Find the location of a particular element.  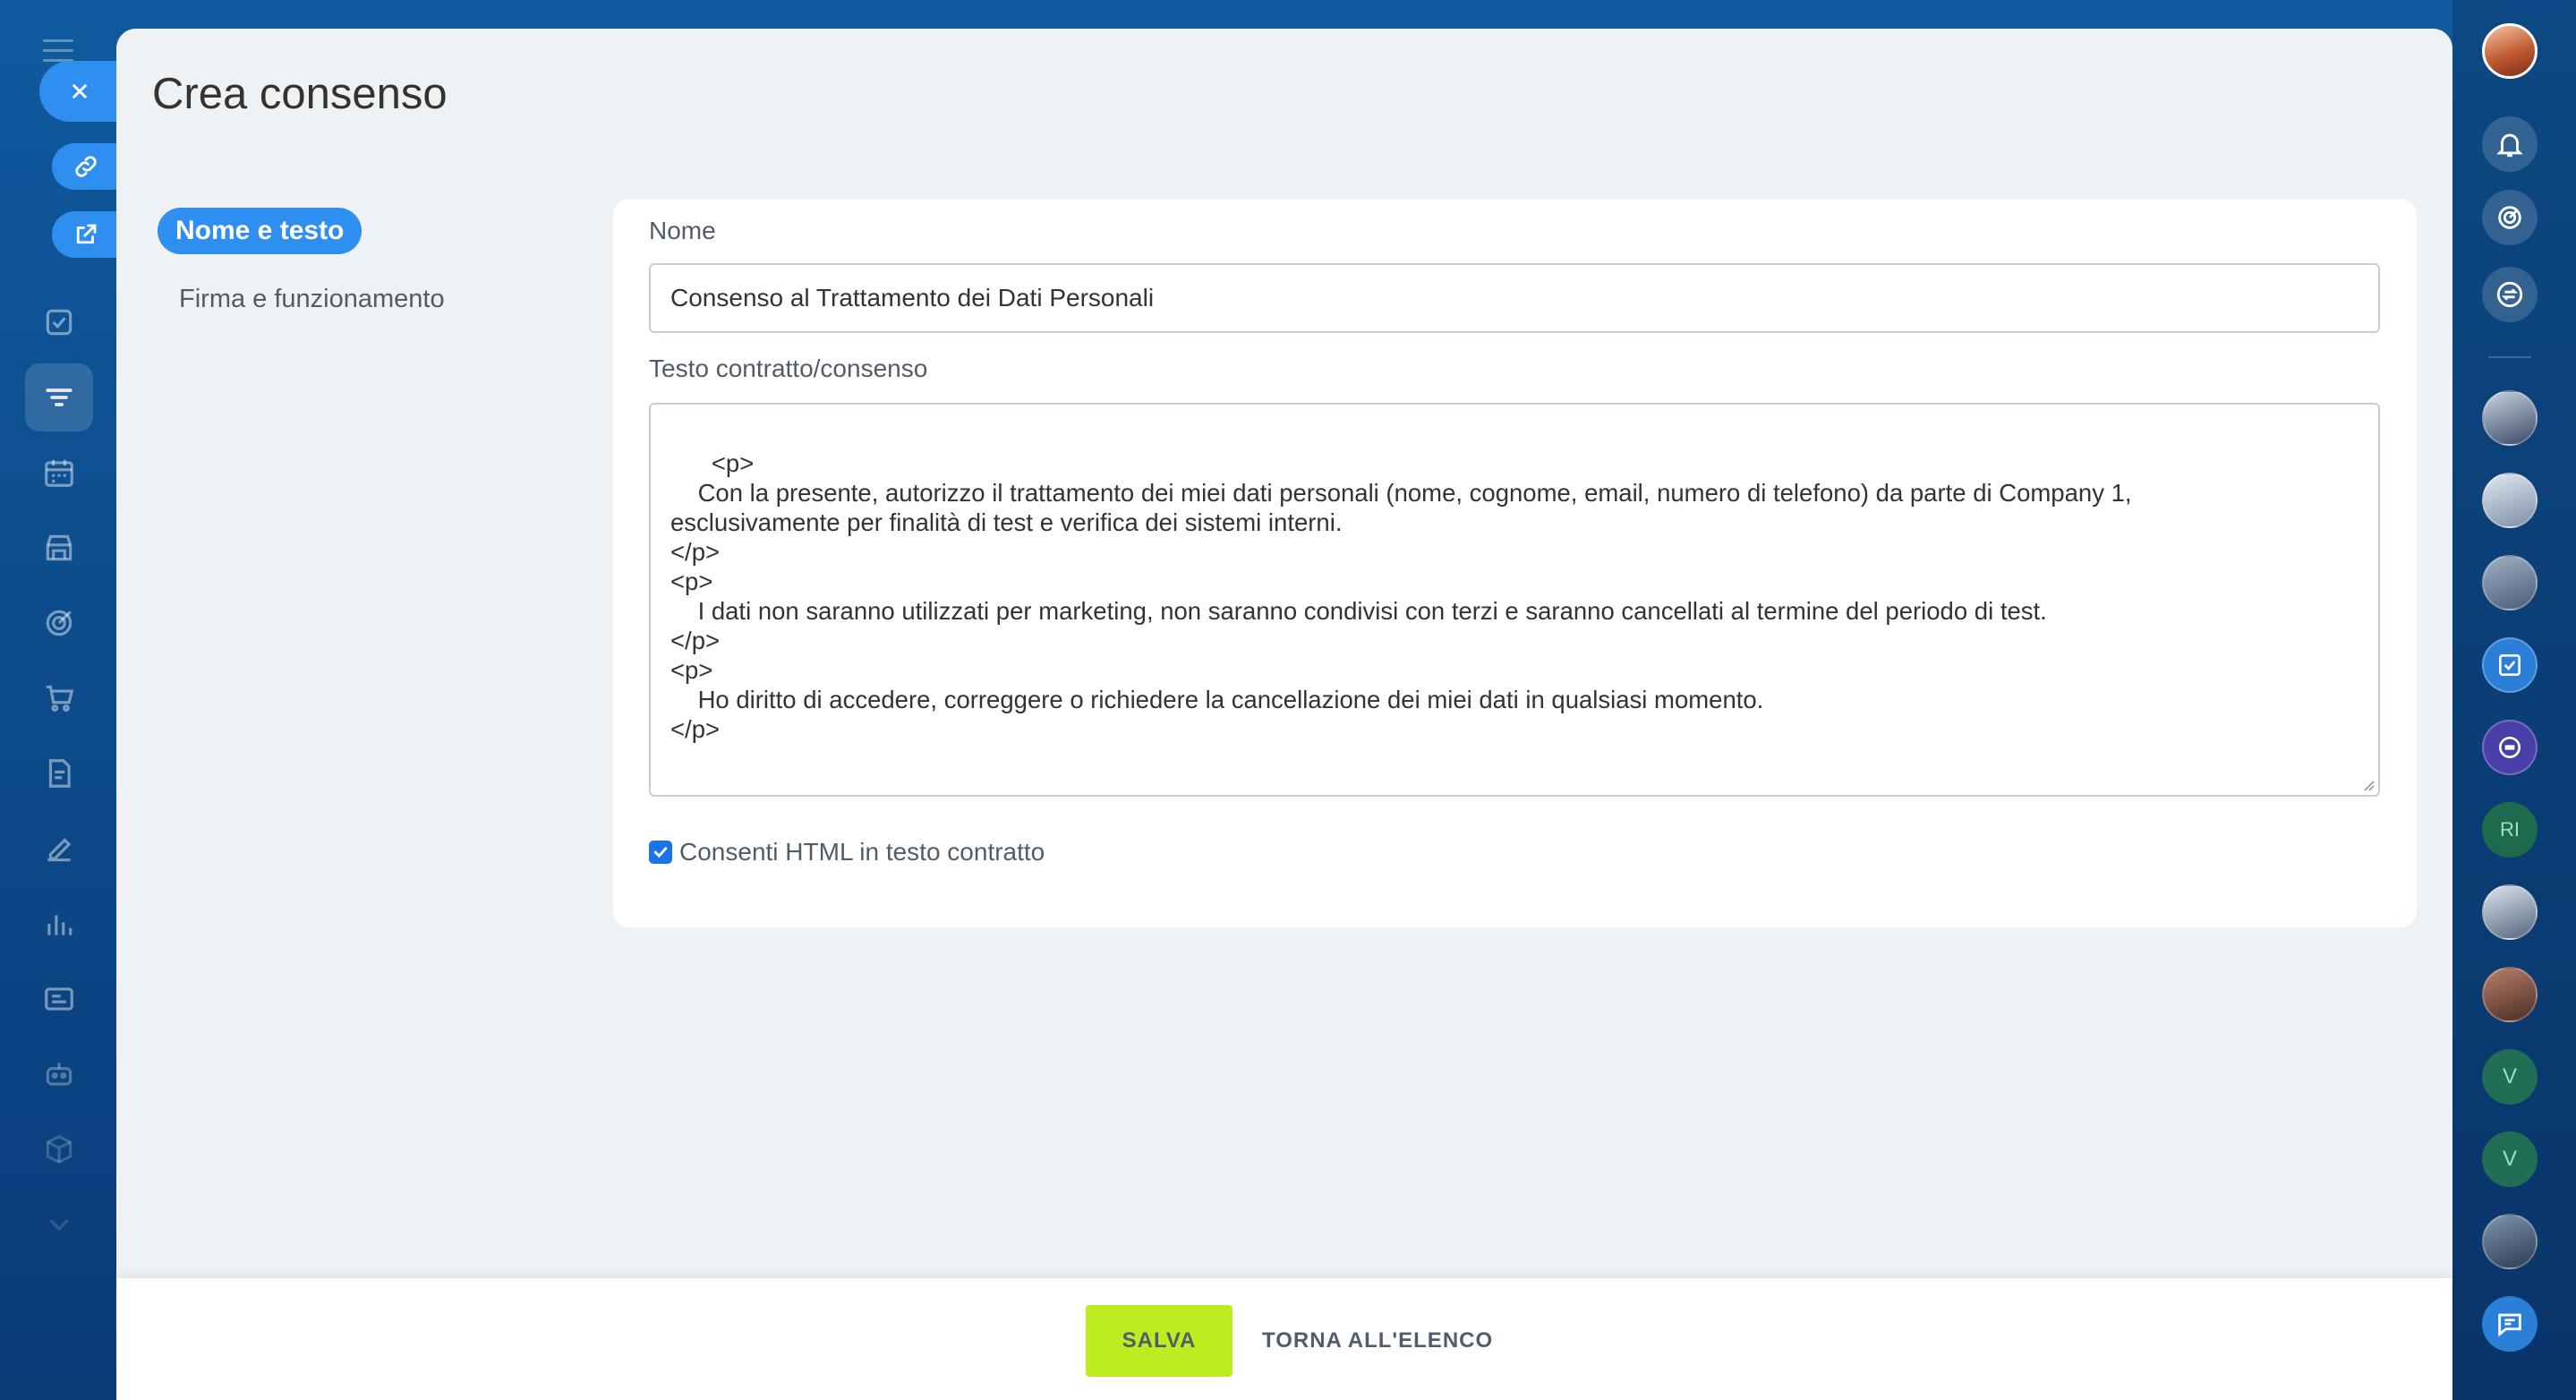

name-label: Nome is located at coordinates (682, 230).